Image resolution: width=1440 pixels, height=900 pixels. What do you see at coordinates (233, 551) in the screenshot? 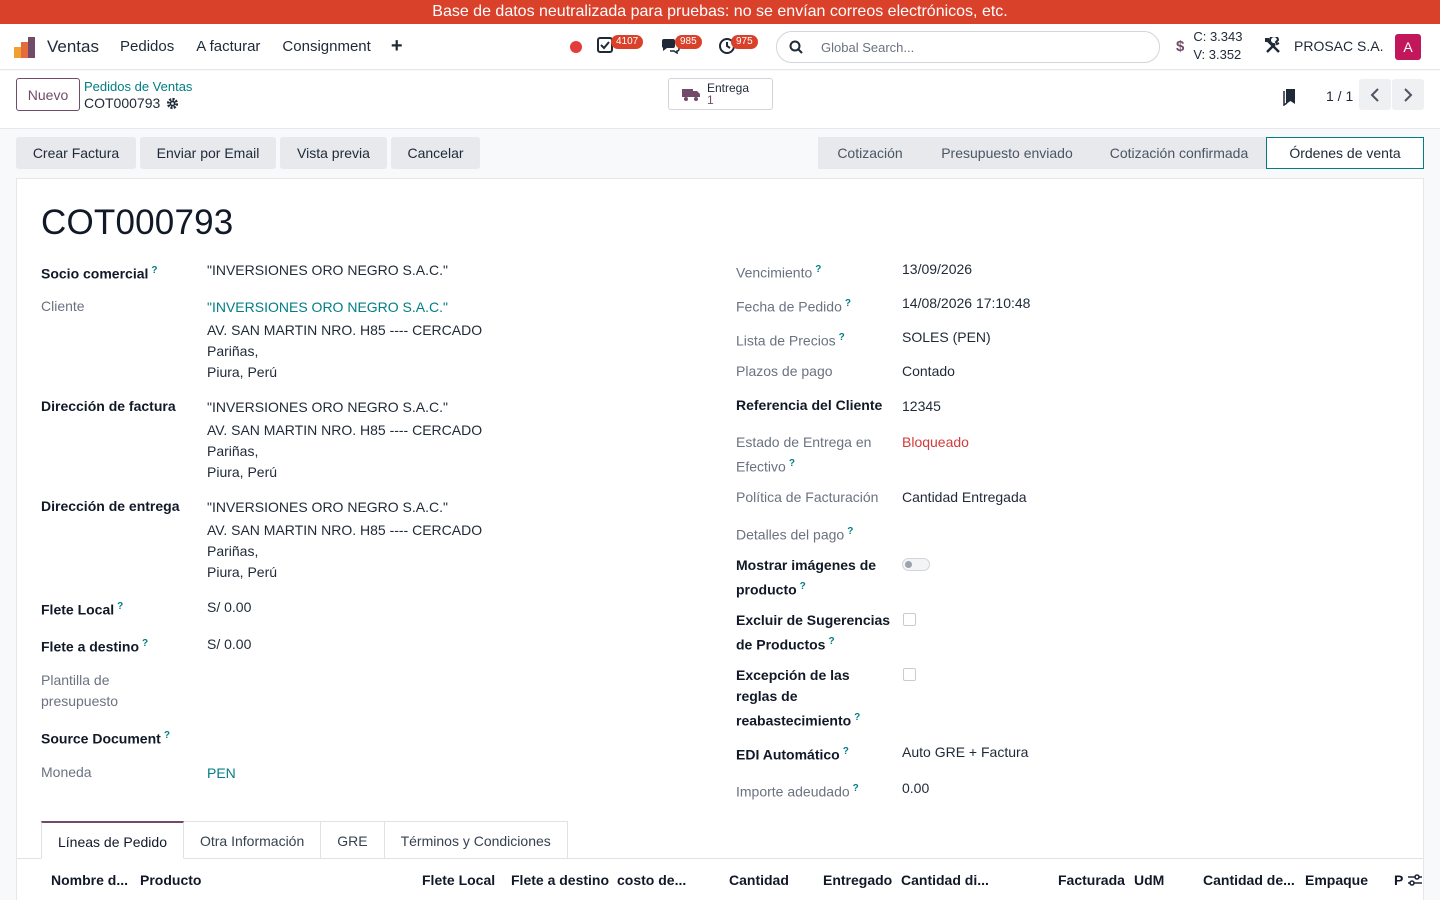
I see `entrega-address-line2: Pariñas,` at bounding box center [233, 551].